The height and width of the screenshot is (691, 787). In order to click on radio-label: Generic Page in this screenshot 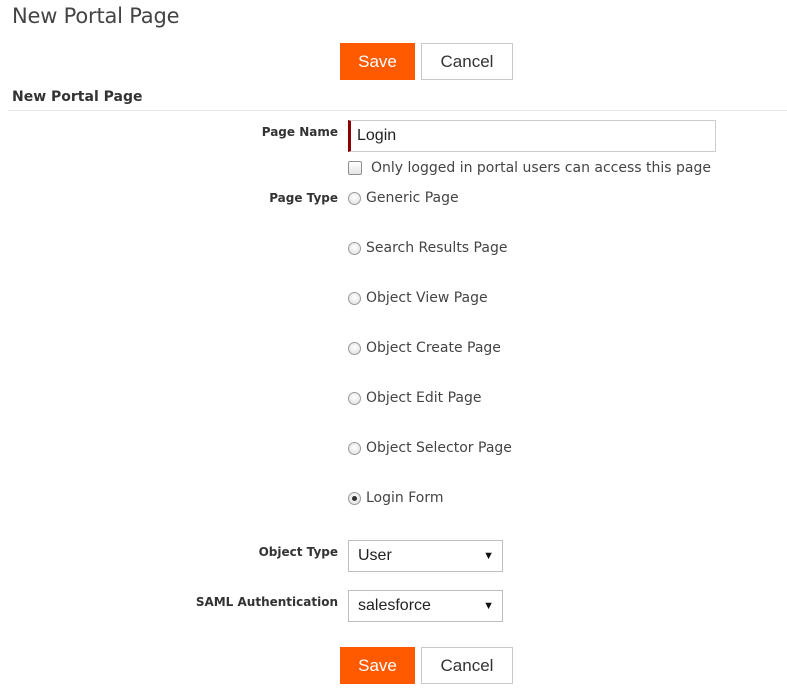, I will do `click(412, 198)`.